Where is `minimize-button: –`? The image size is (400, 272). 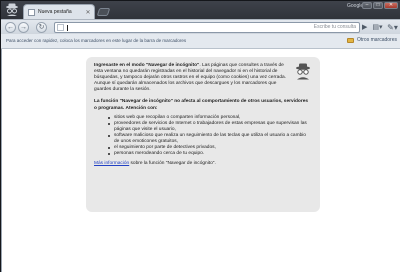 minimize-button: – is located at coordinates (367, 5).